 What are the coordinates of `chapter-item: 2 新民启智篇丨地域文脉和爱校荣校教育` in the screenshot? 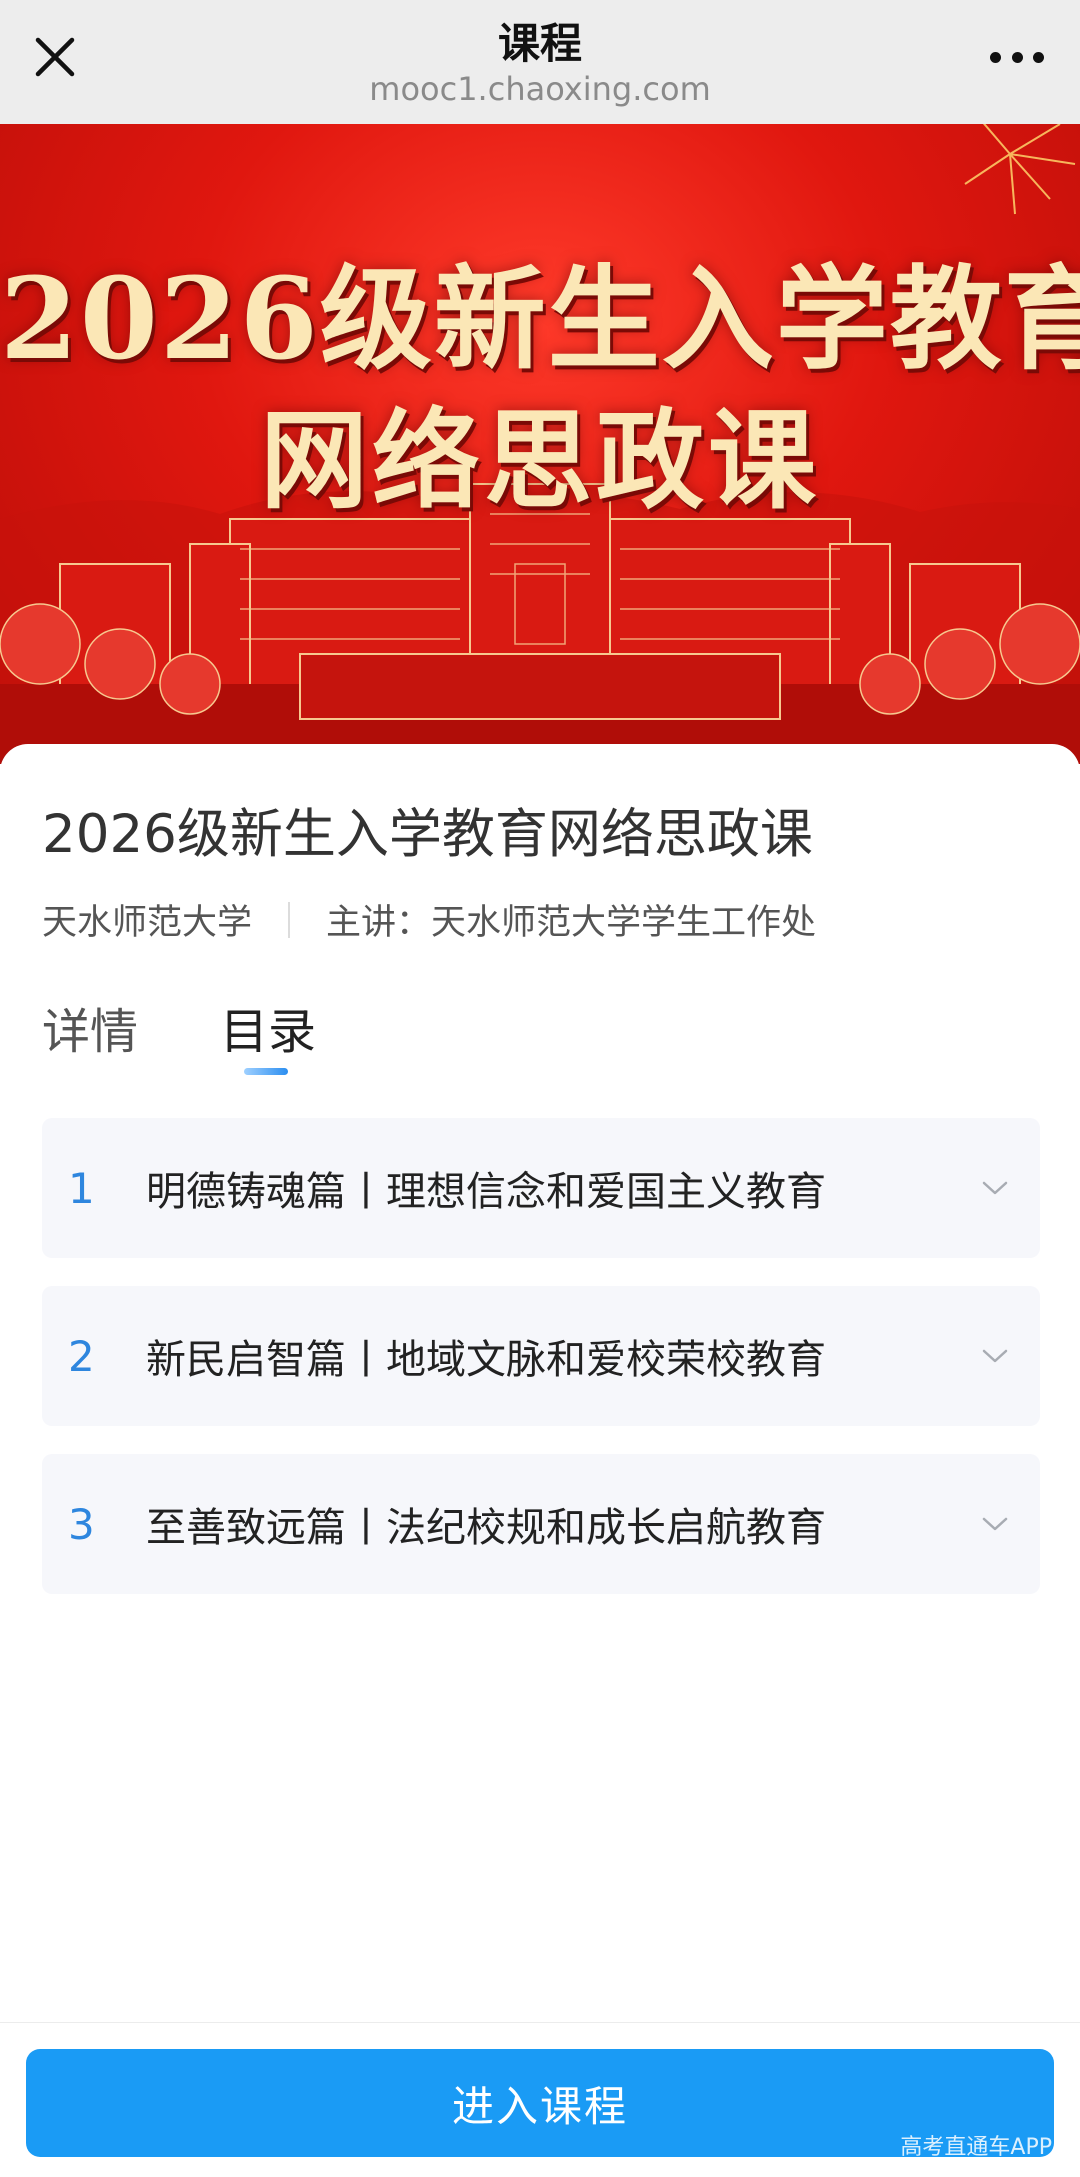 It's located at (541, 1356).